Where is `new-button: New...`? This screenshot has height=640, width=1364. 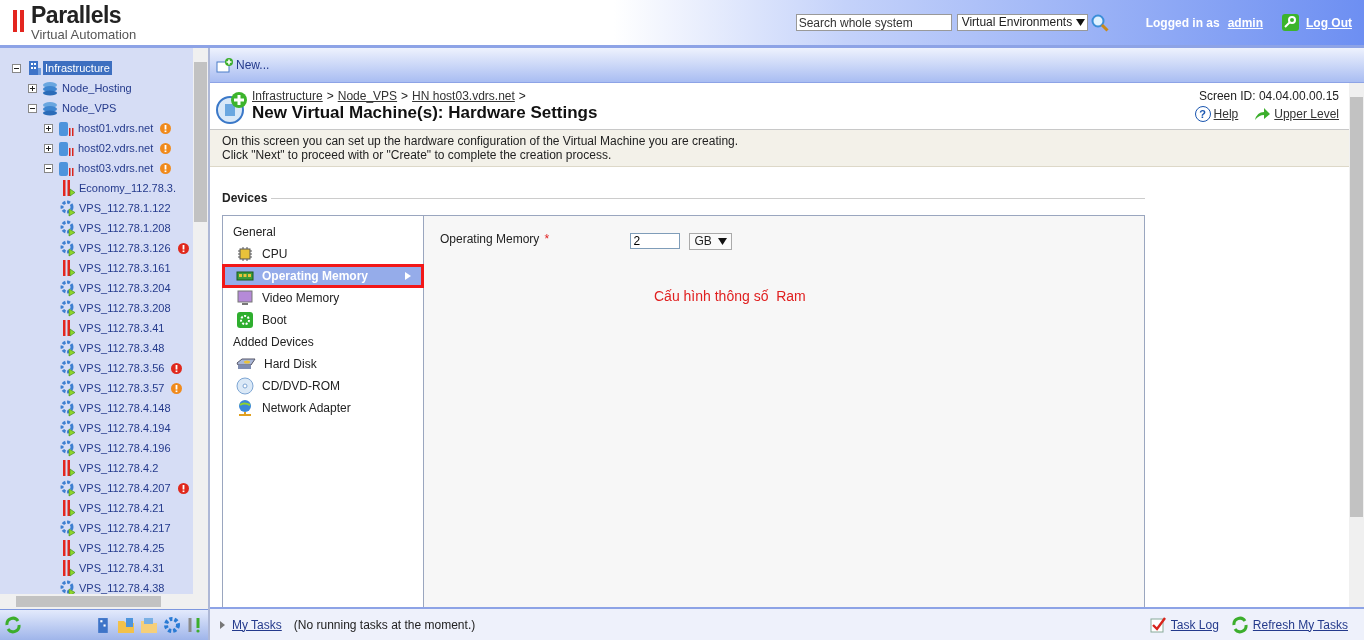
new-button: New... is located at coordinates (243, 65).